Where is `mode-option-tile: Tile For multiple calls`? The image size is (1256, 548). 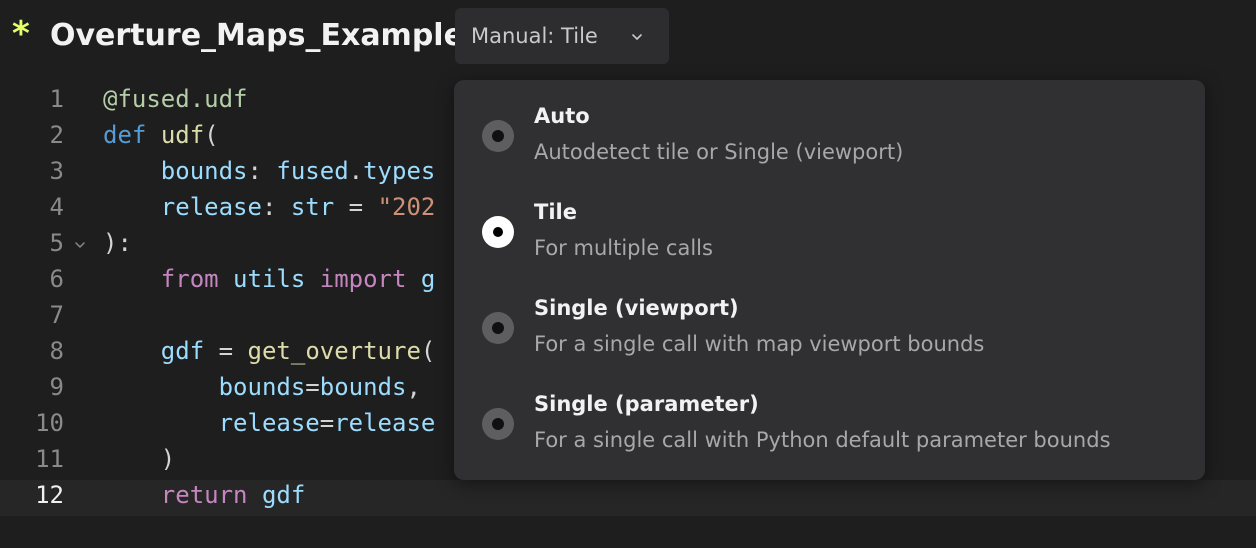
mode-option-tile: Tile For multiple calls is located at coordinates (829, 233).